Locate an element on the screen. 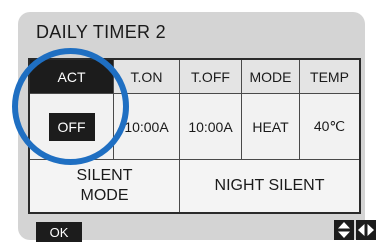 This screenshot has width=383, height=245. column-label-mode: MODE is located at coordinates (270, 76).